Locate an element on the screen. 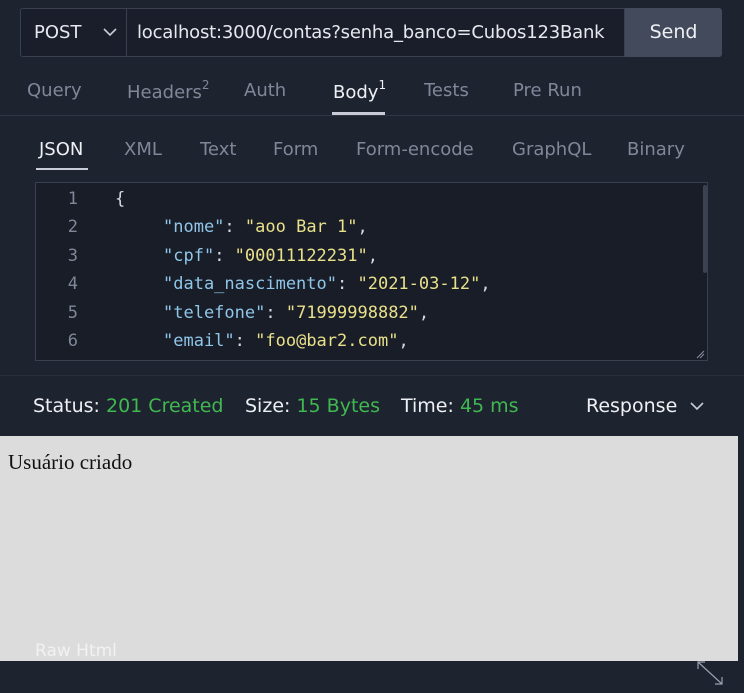 The height and width of the screenshot is (693, 744). code-line: "telefone": "71999998882", is located at coordinates (296, 313).